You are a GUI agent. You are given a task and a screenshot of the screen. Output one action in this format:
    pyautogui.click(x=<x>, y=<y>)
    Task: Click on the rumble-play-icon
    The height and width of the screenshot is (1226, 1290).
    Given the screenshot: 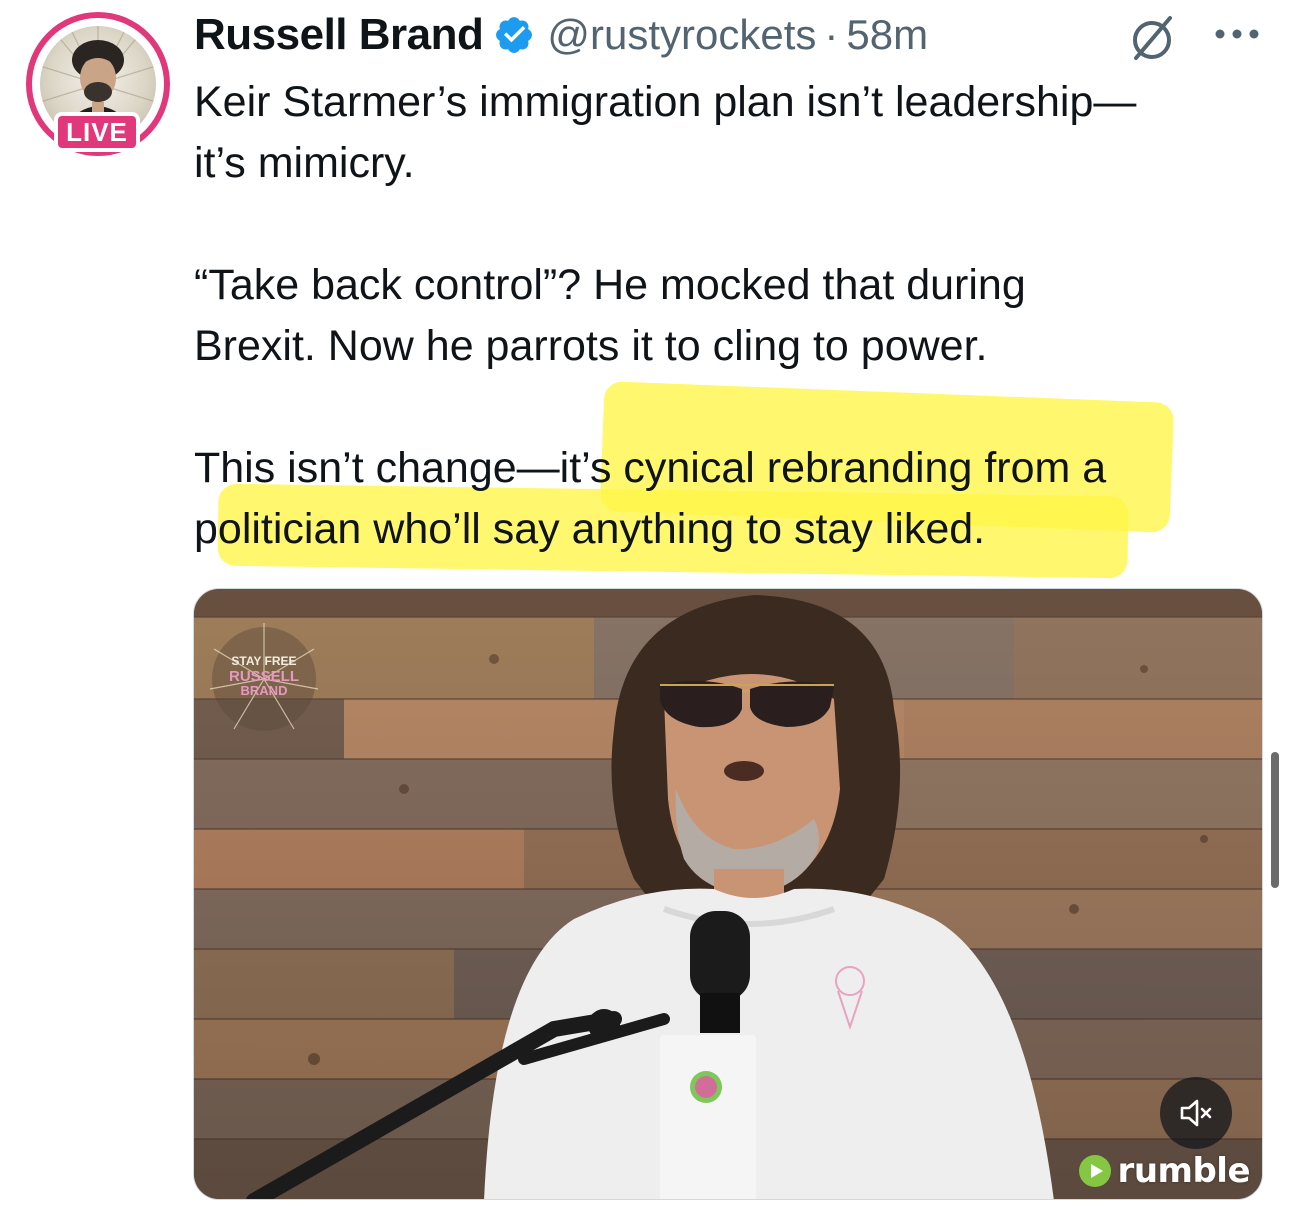 What is the action you would take?
    pyautogui.click(x=1094, y=1171)
    